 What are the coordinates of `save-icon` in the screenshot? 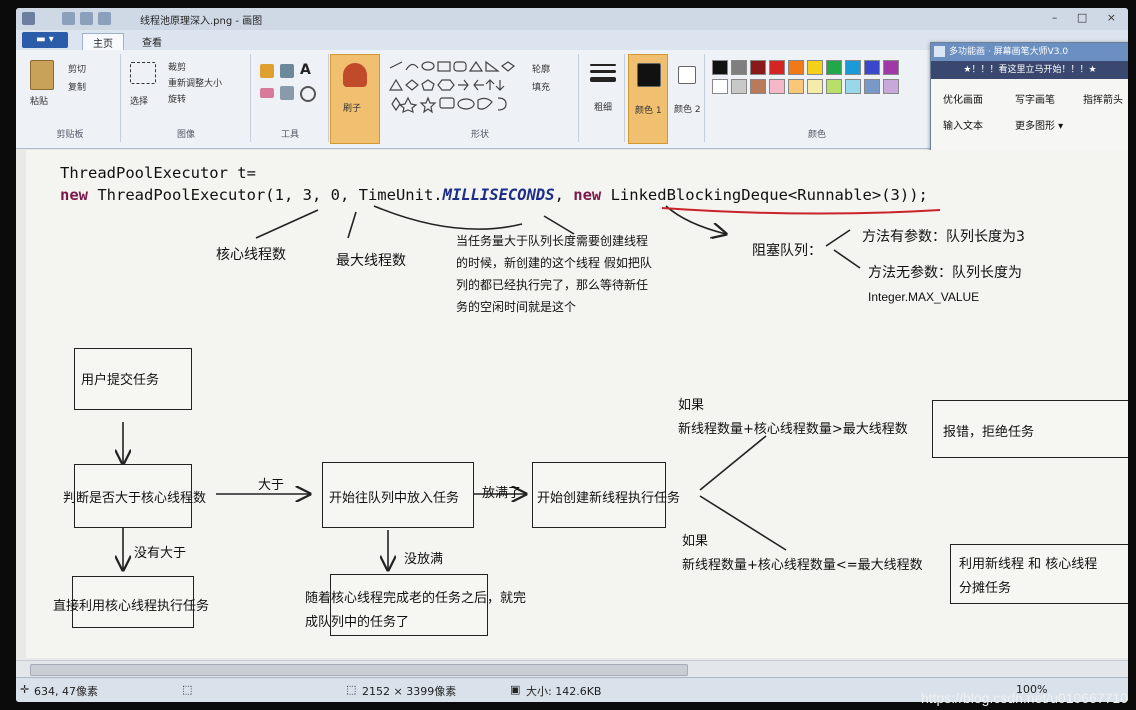 It's located at (68, 18).